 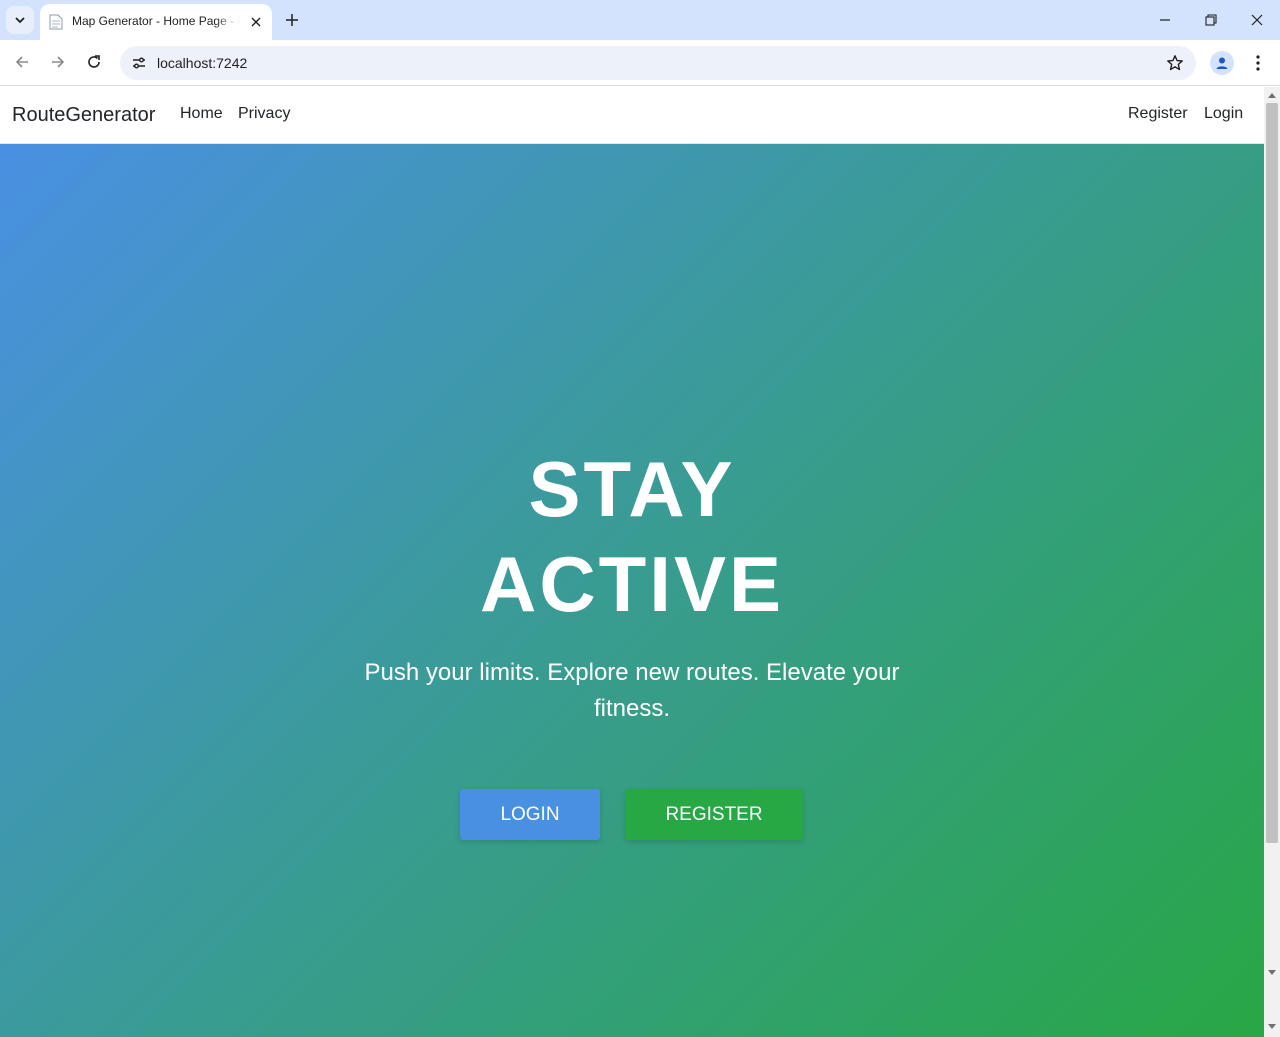 I want to click on forward-arrow-icon, so click(x=58, y=62).